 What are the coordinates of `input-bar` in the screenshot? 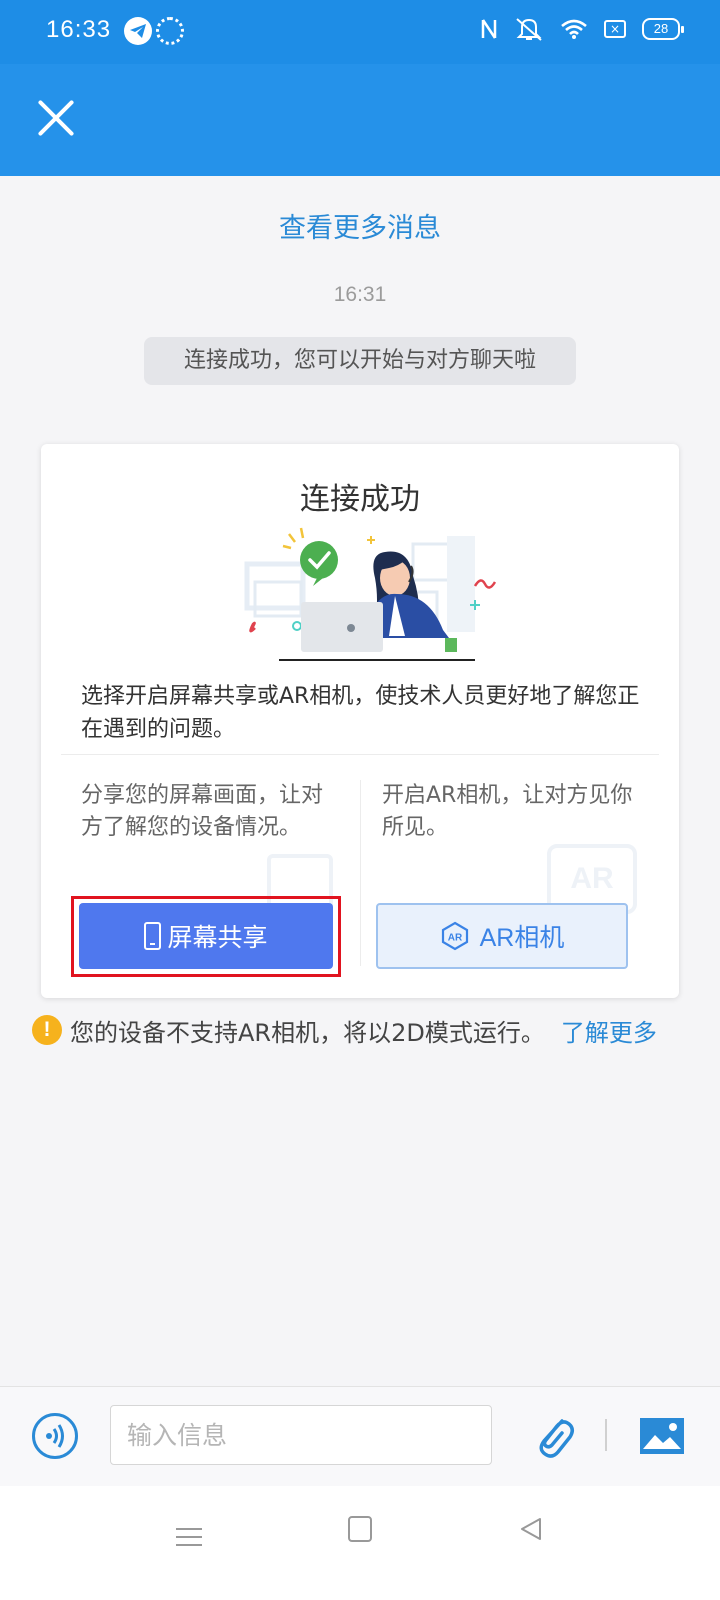 It's located at (360, 1436).